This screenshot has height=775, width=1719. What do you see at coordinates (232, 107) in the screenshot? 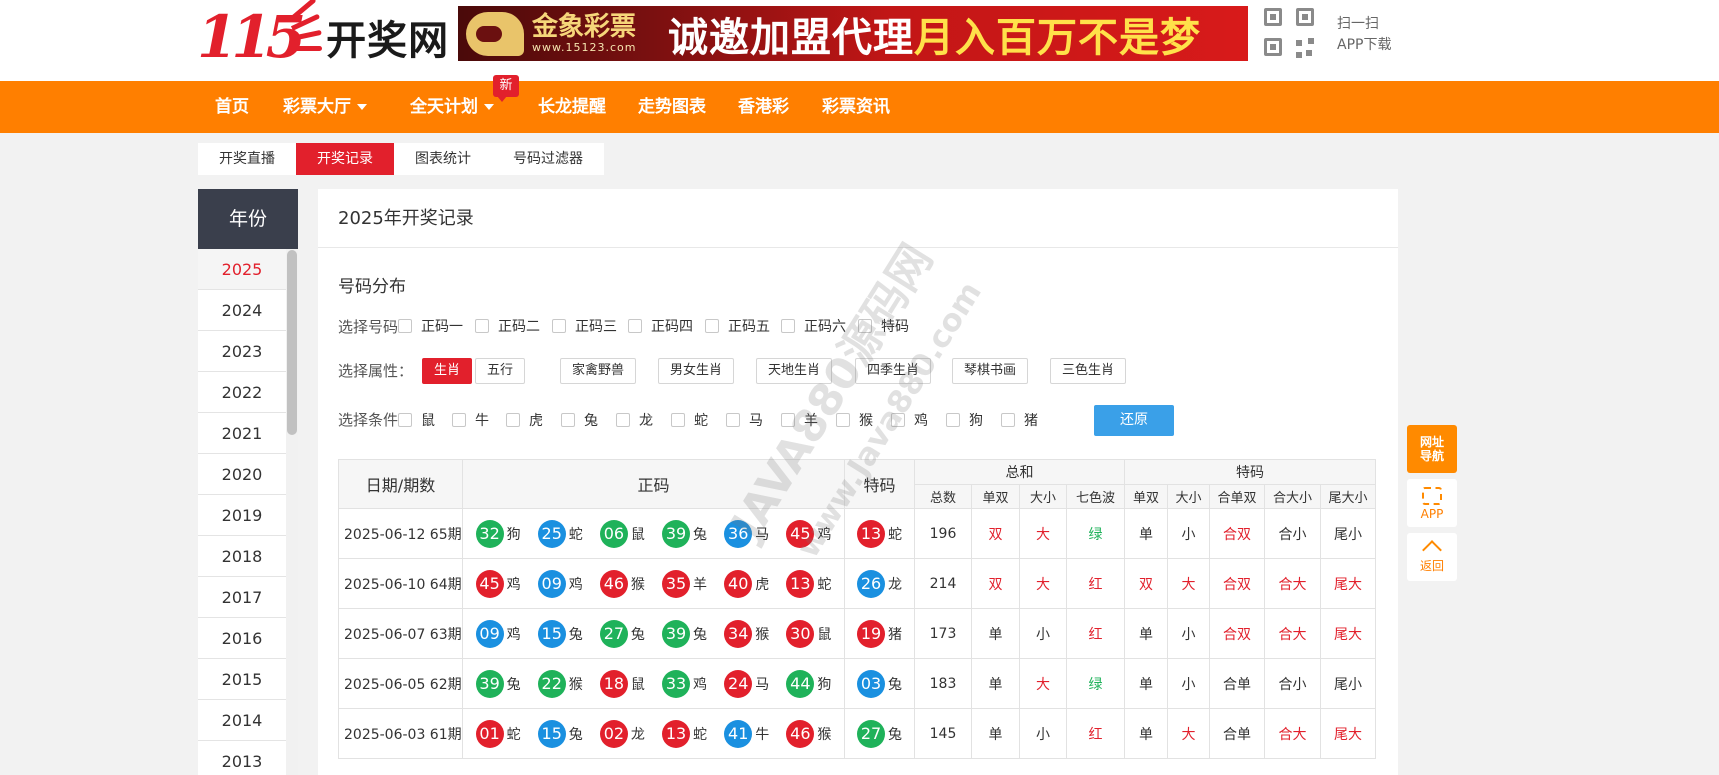
I see `nav-home: 首页` at bounding box center [232, 107].